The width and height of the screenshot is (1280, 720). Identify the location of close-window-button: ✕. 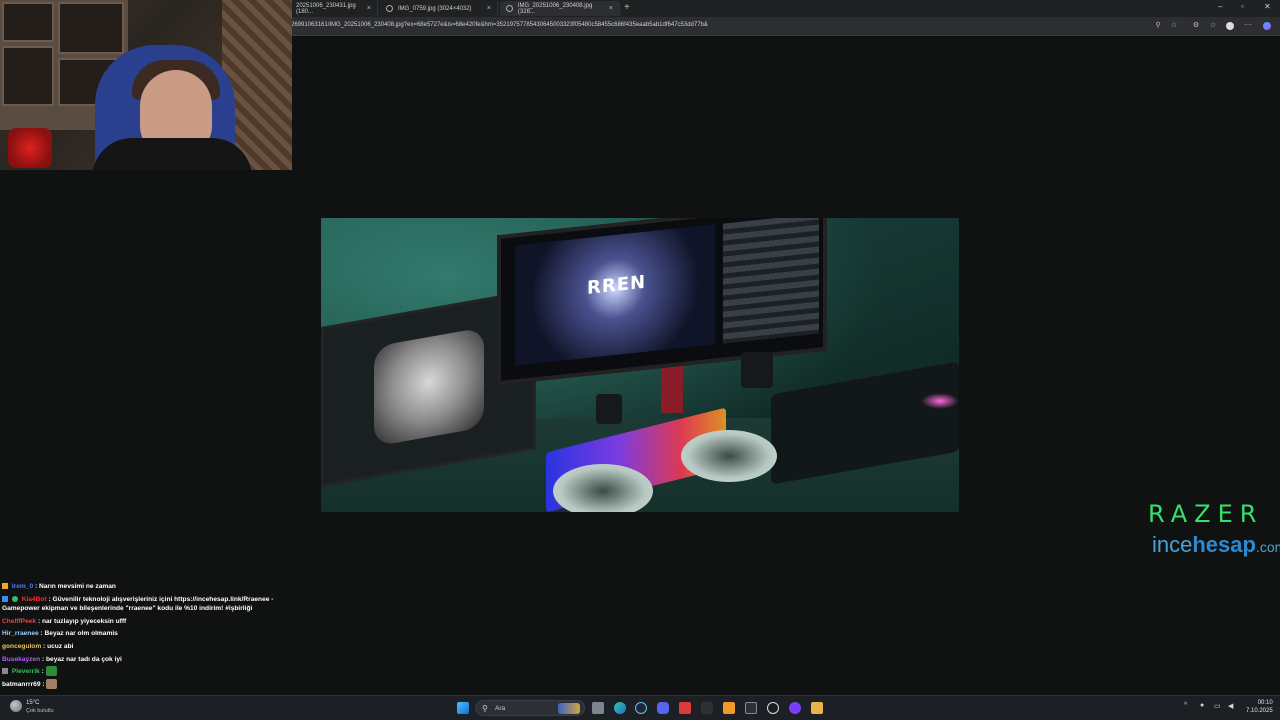
(1267, 6).